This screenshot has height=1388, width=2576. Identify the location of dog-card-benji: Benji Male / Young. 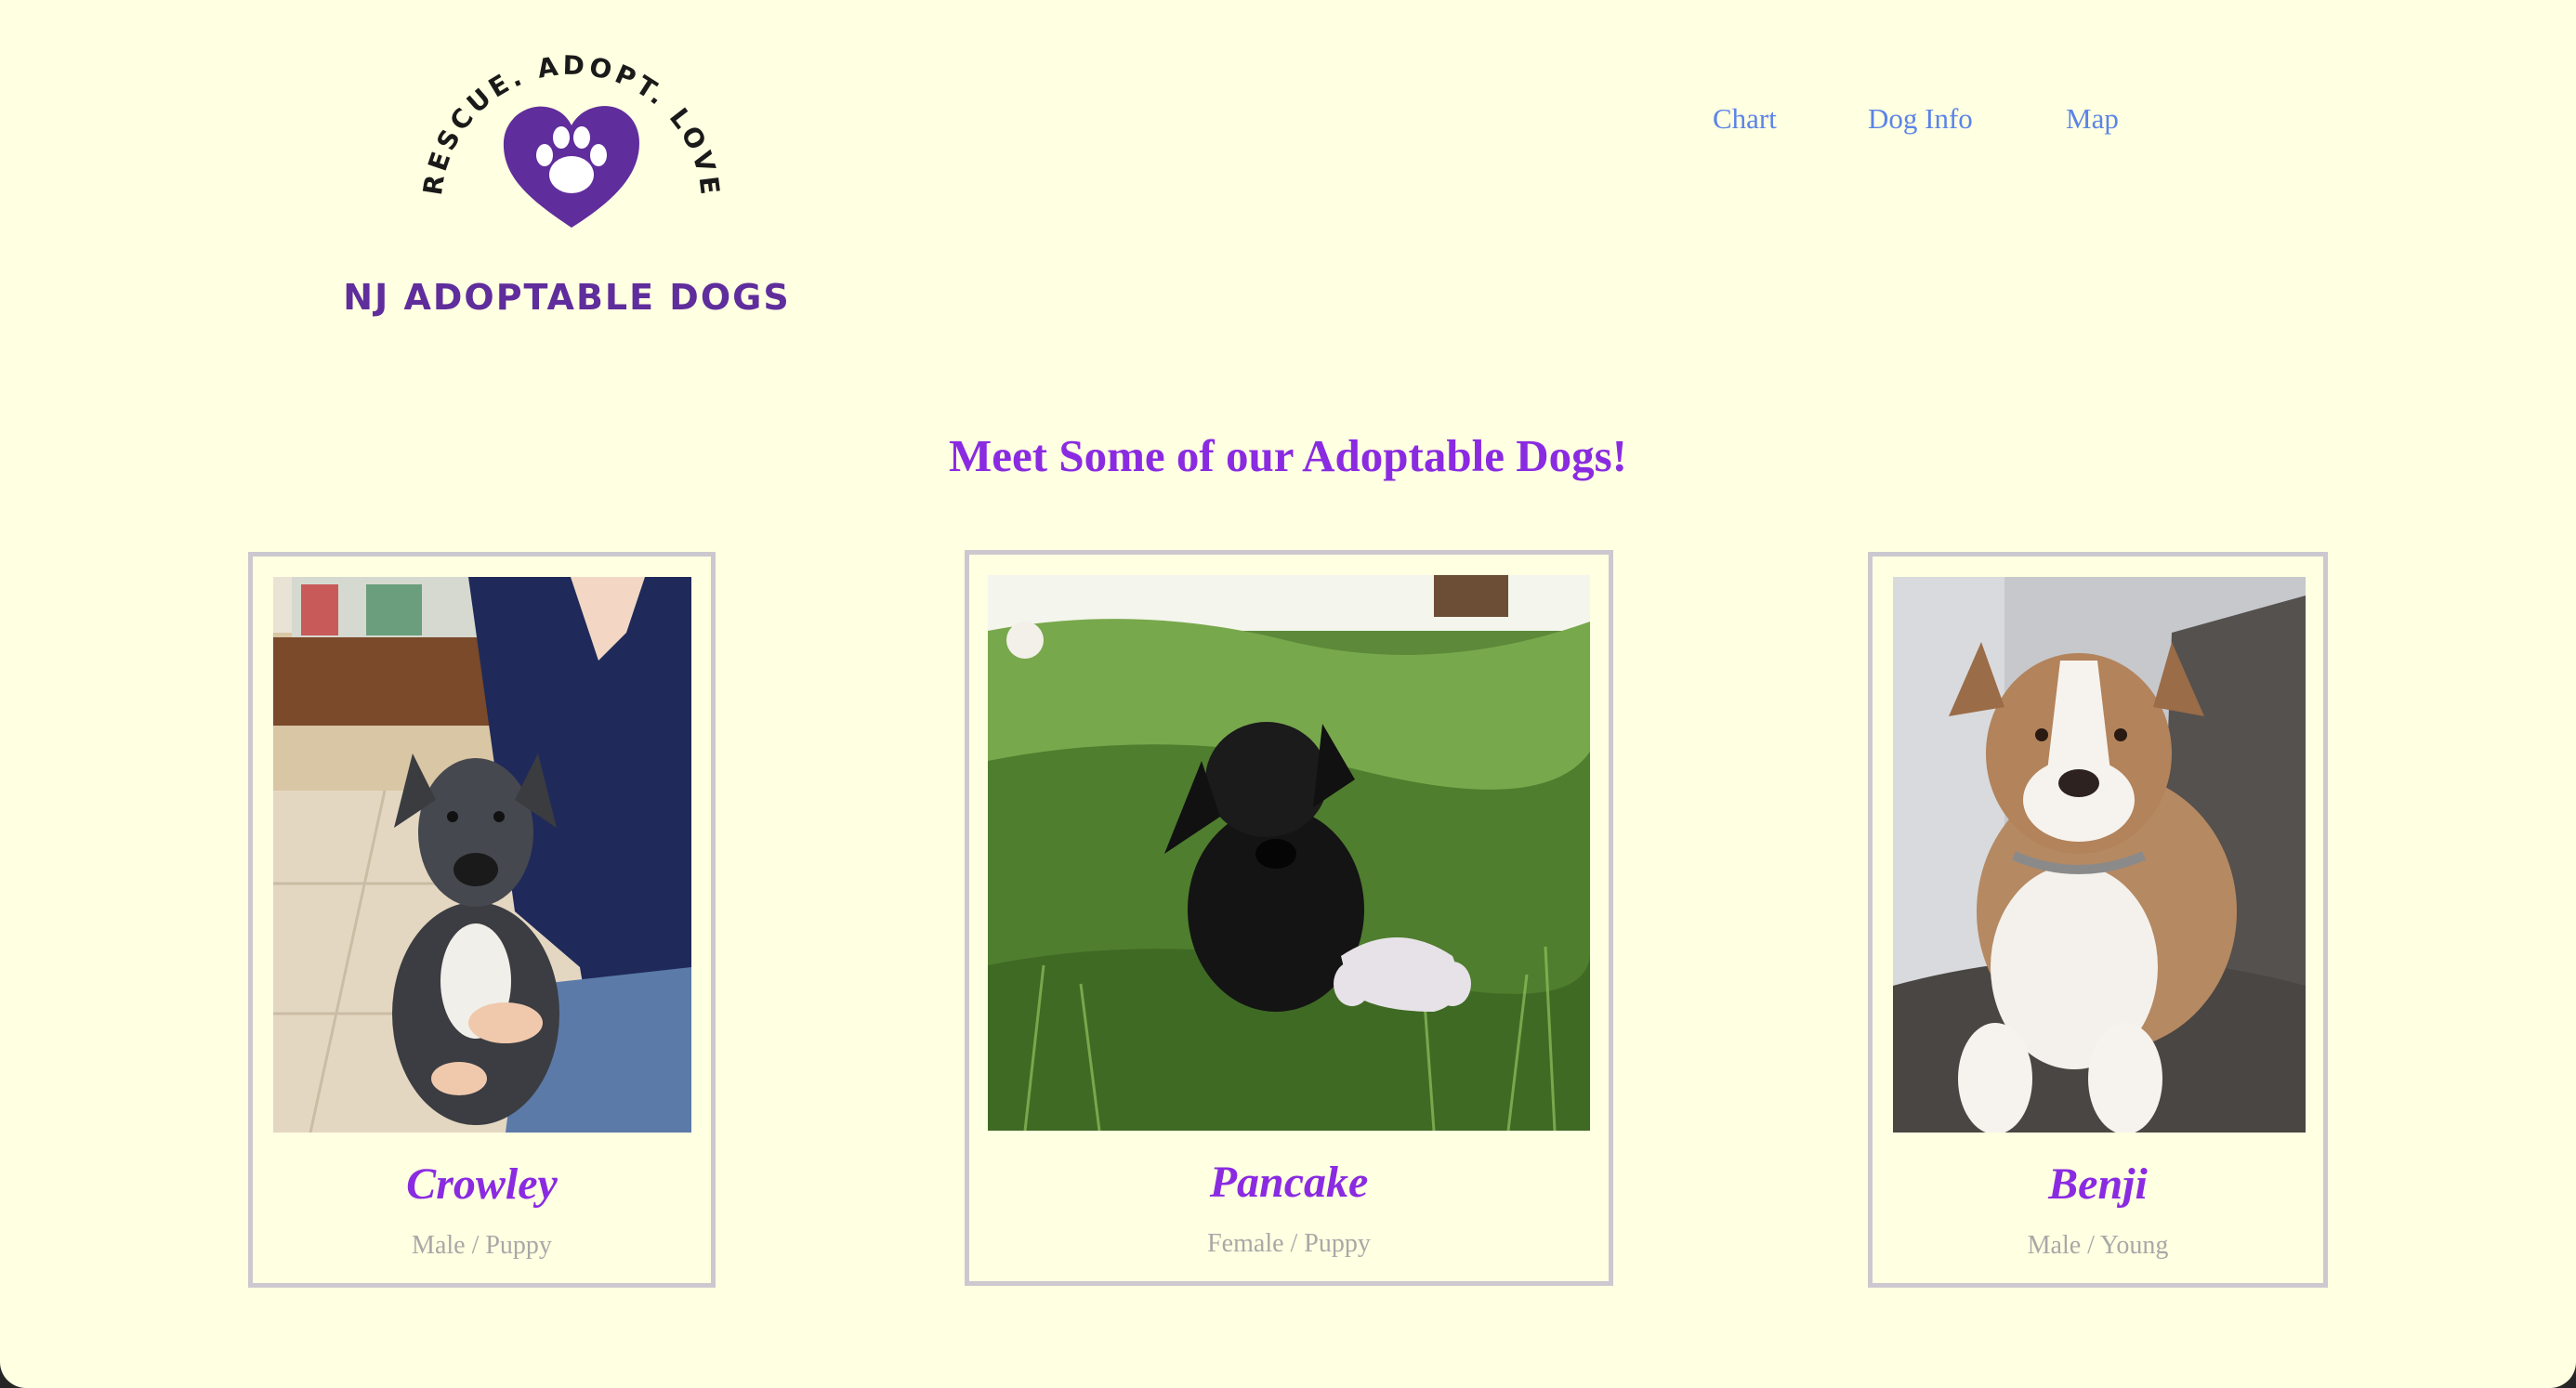
(2098, 920).